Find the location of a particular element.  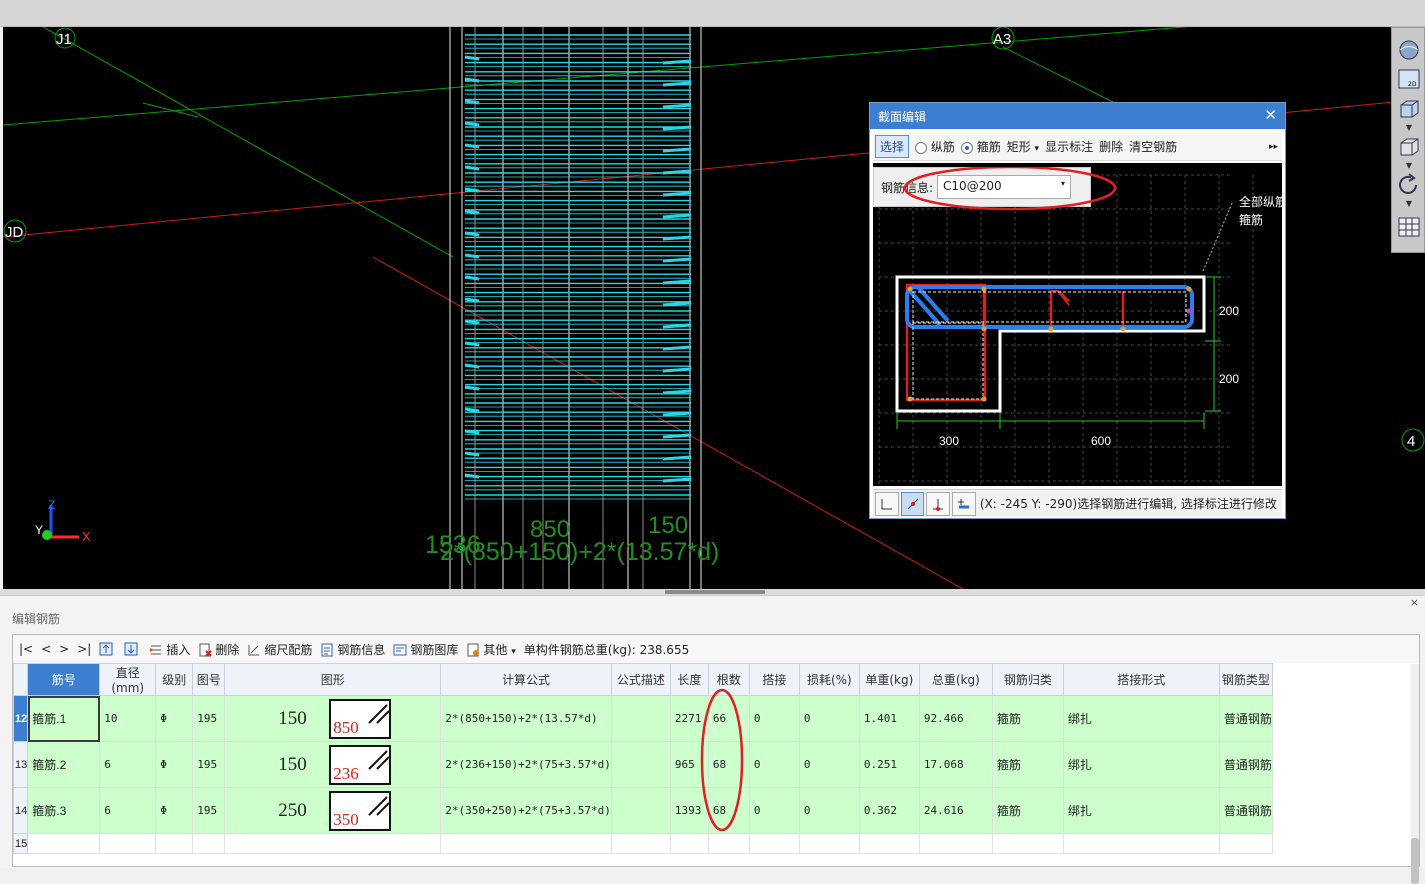

orbit-icon is located at coordinates (1409, 50).